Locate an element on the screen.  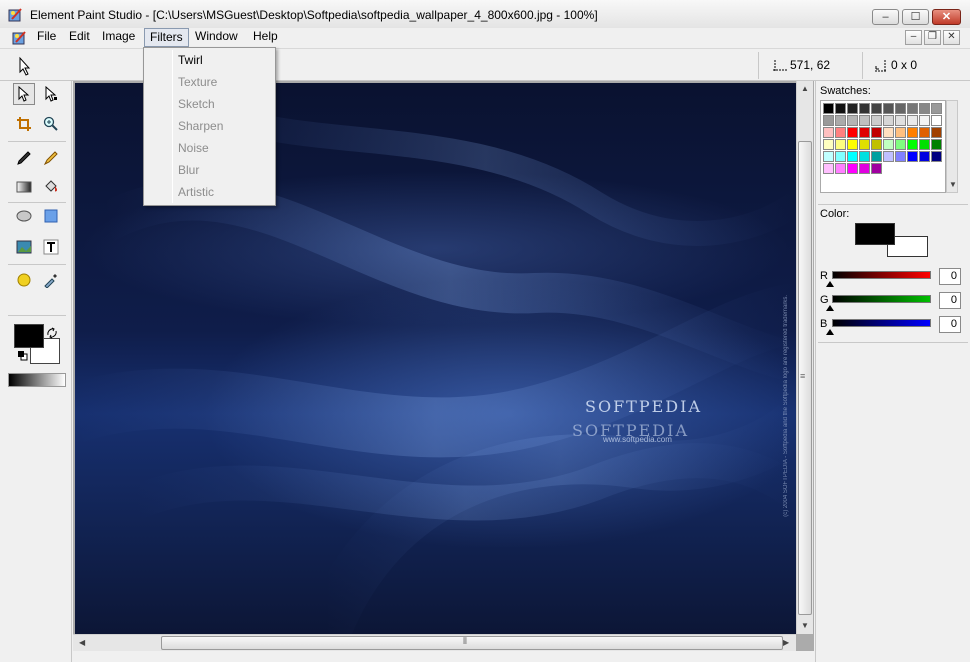
scroll-left-icon: ◀ is located at coordinates (82, 642).